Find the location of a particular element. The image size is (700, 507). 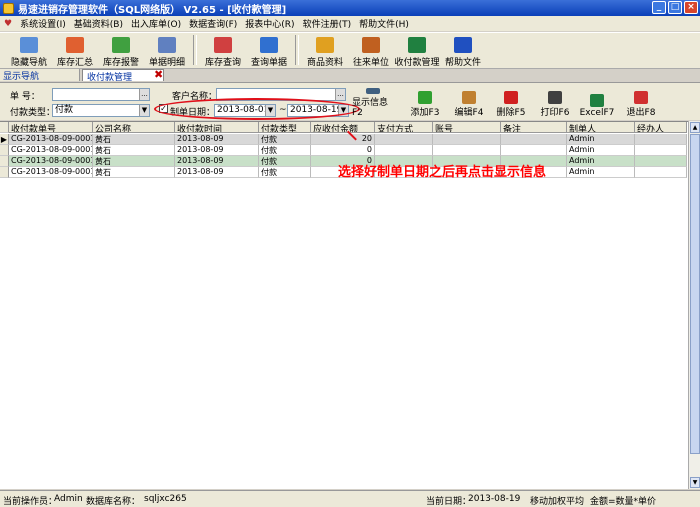

action-button-2: 编辑F4 is located at coordinates (469, 103).